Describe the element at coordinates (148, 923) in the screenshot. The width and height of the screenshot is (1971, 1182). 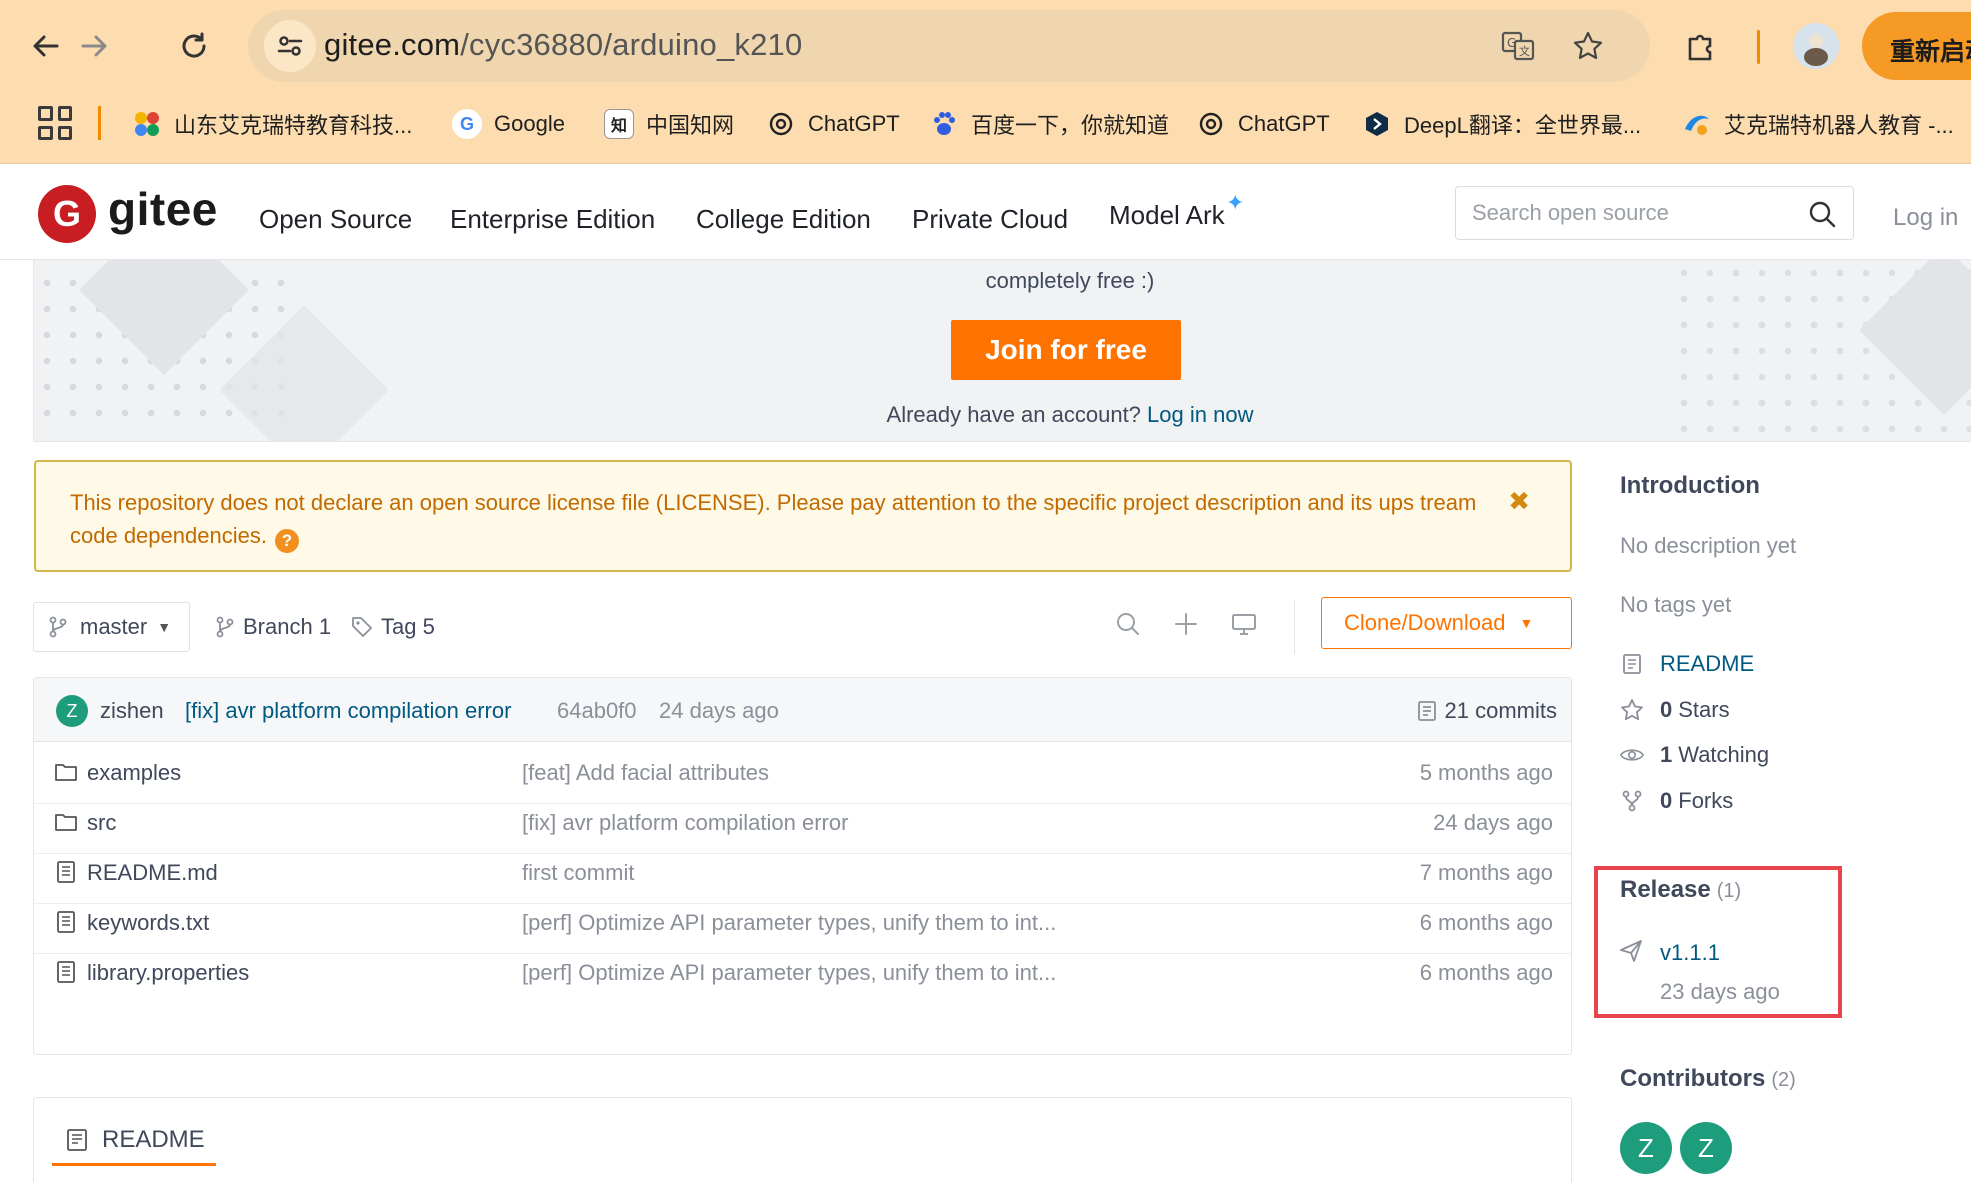
I see `file-name: keywords.txt` at that location.